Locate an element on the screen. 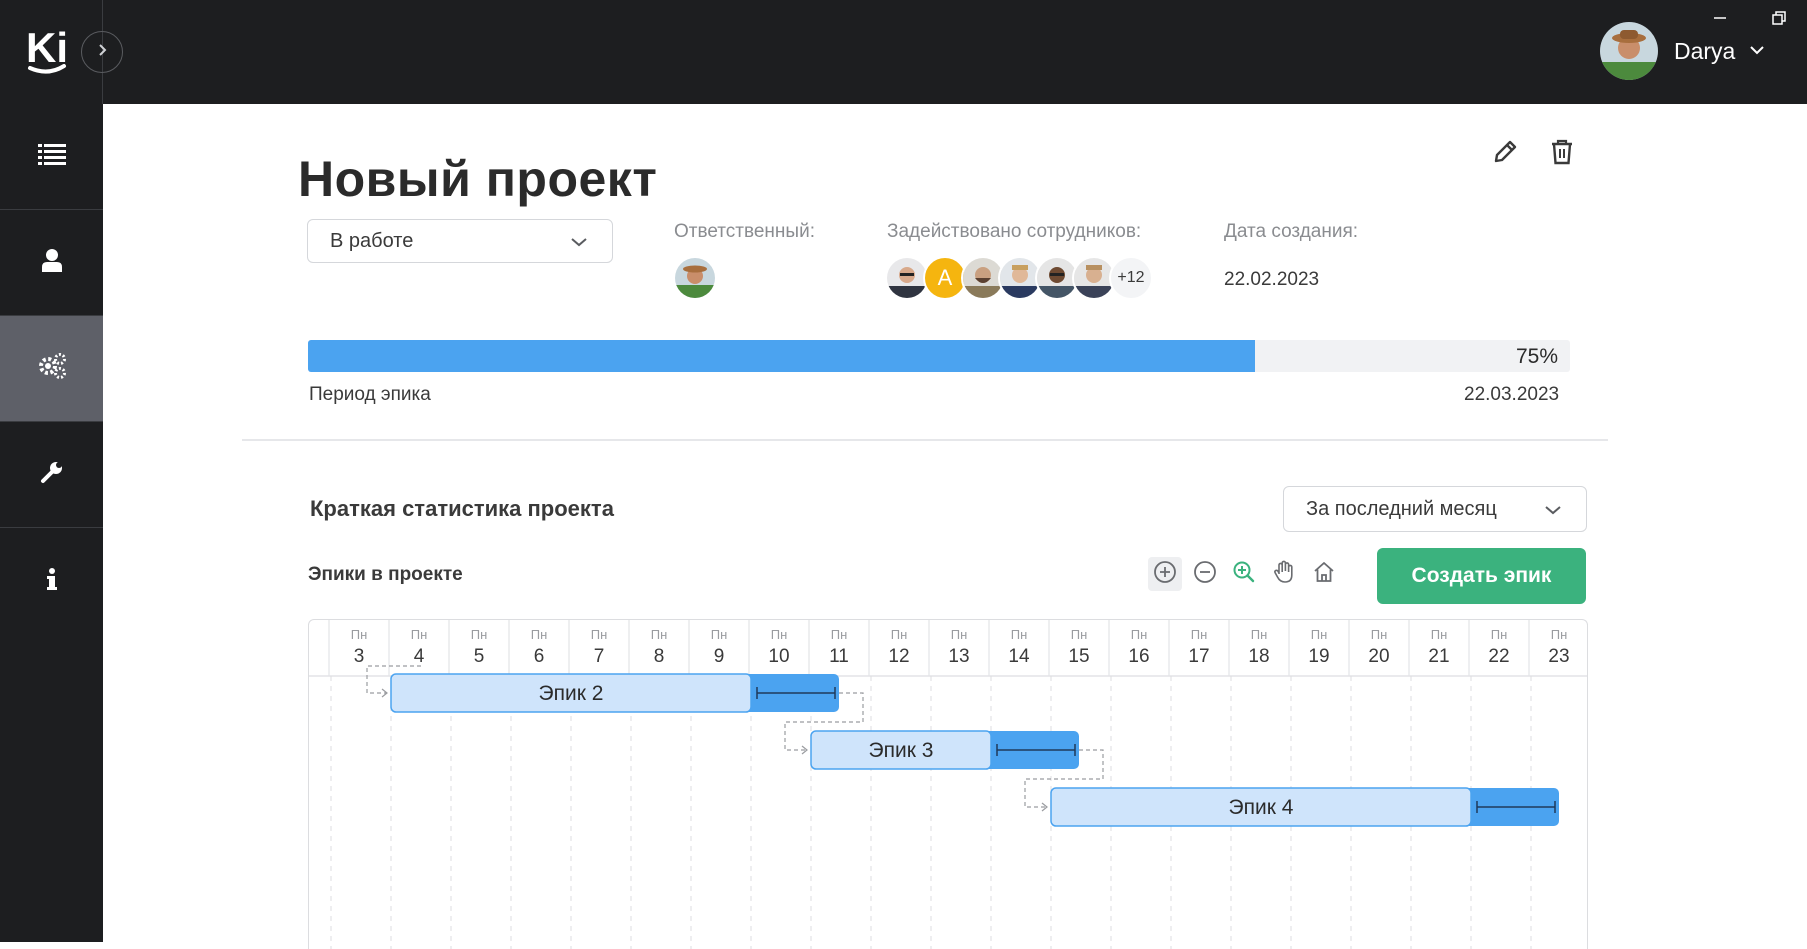 The image size is (1807, 949). epic-end-date: 22.03.2023 is located at coordinates (1512, 394).